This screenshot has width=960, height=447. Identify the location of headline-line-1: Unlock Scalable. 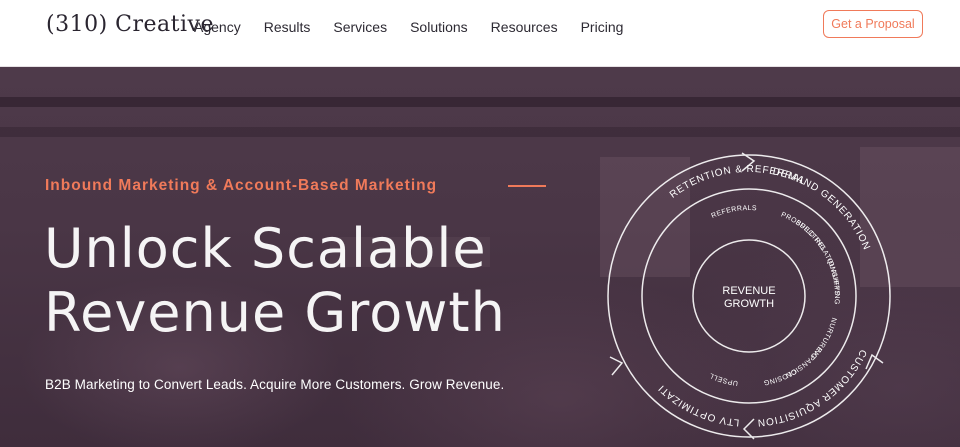
(265, 248).